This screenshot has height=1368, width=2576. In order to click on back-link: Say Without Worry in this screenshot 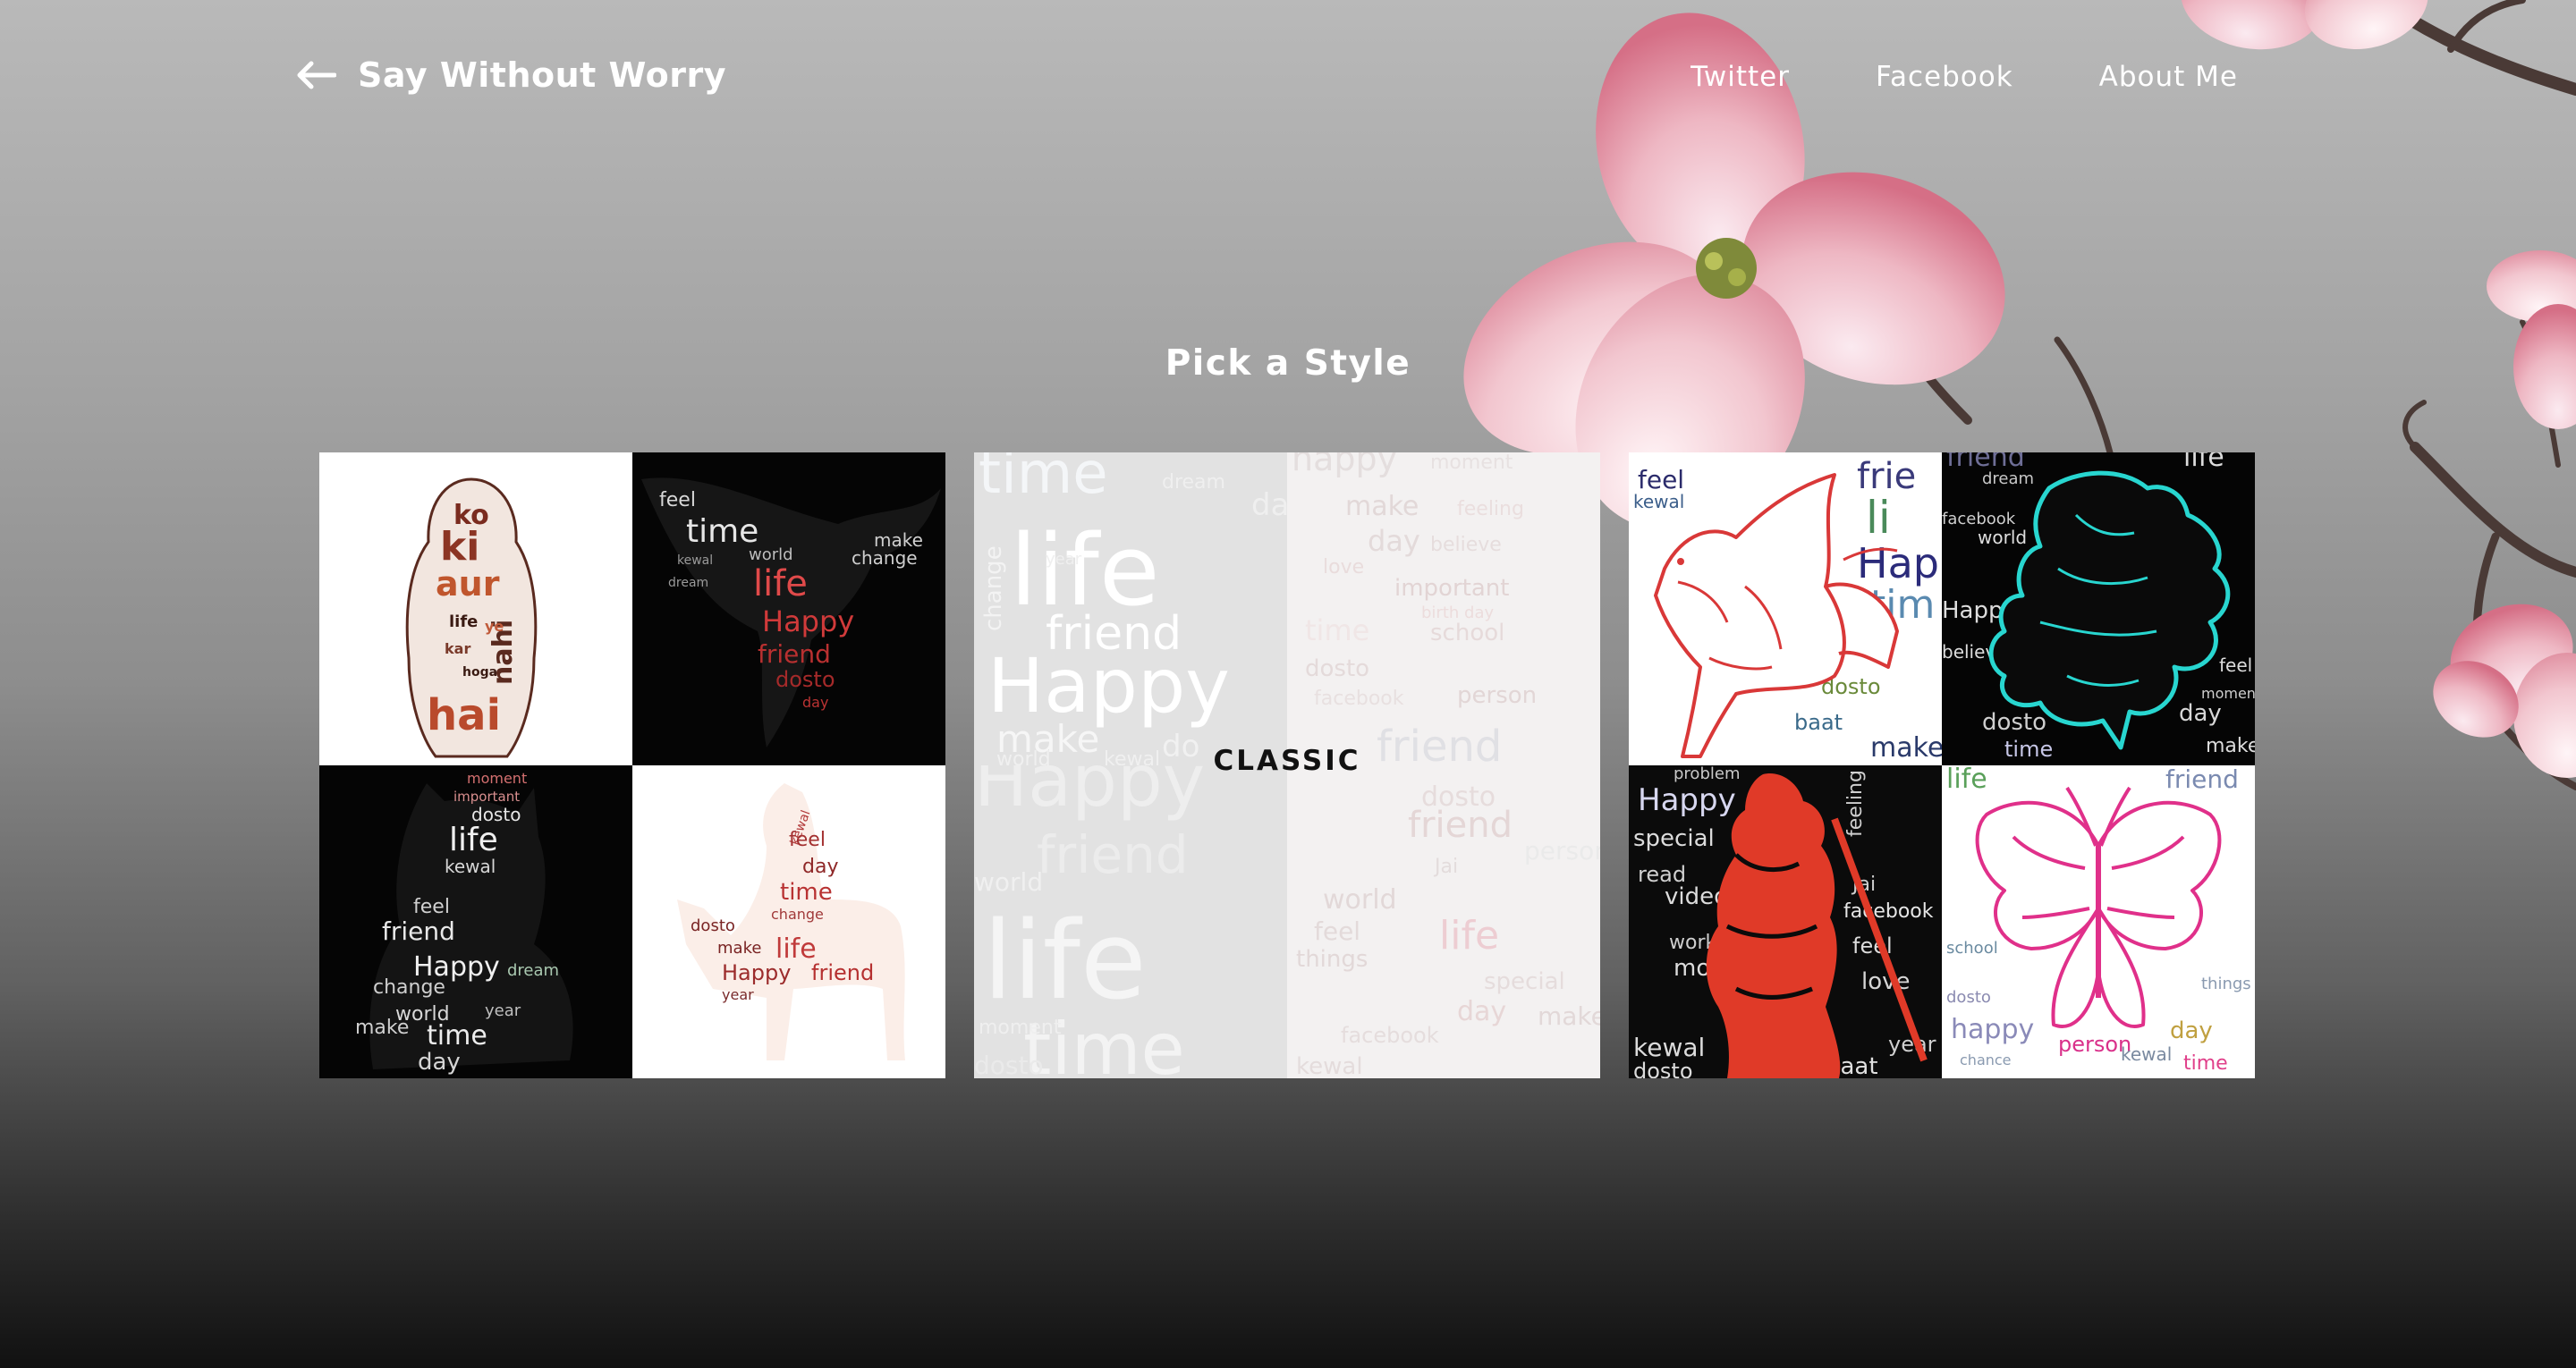, I will do `click(510, 75)`.